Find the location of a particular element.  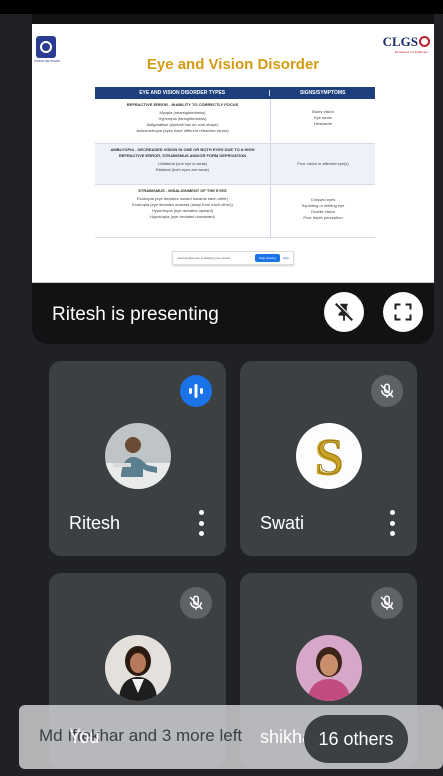

status-bar is located at coordinates (221, 7).